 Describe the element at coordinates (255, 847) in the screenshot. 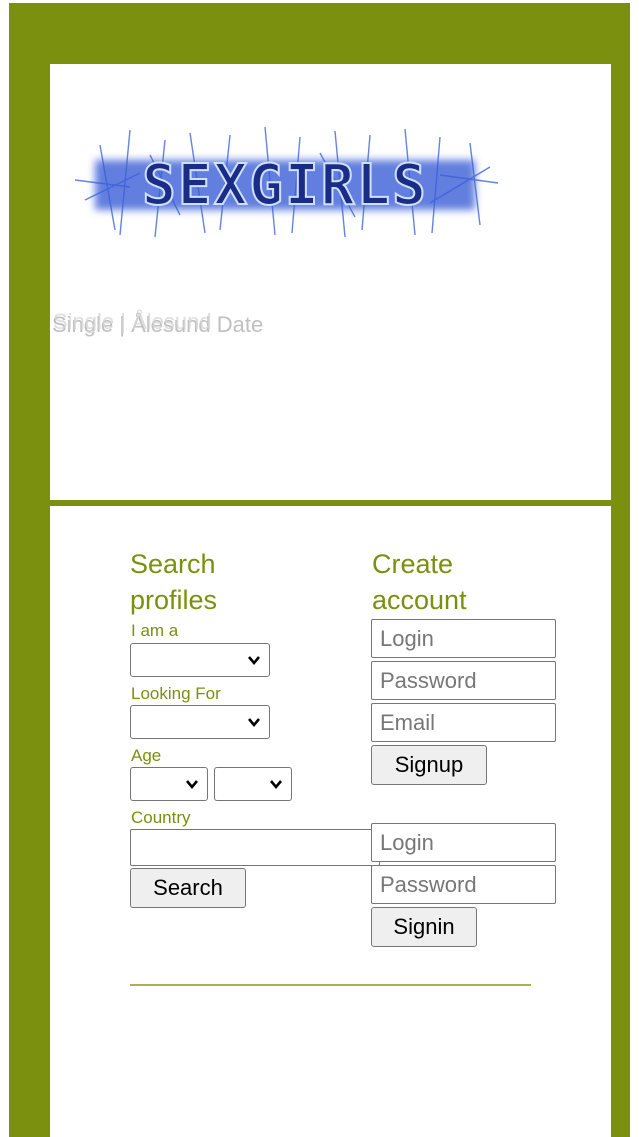

I see `country-input` at that location.